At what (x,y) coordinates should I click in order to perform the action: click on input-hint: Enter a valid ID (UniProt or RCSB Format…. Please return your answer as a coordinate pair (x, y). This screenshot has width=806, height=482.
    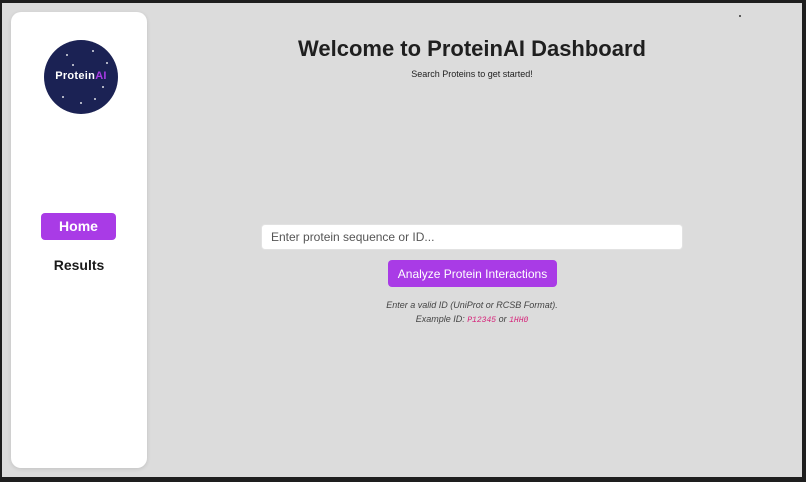
    Looking at the image, I should click on (472, 313).